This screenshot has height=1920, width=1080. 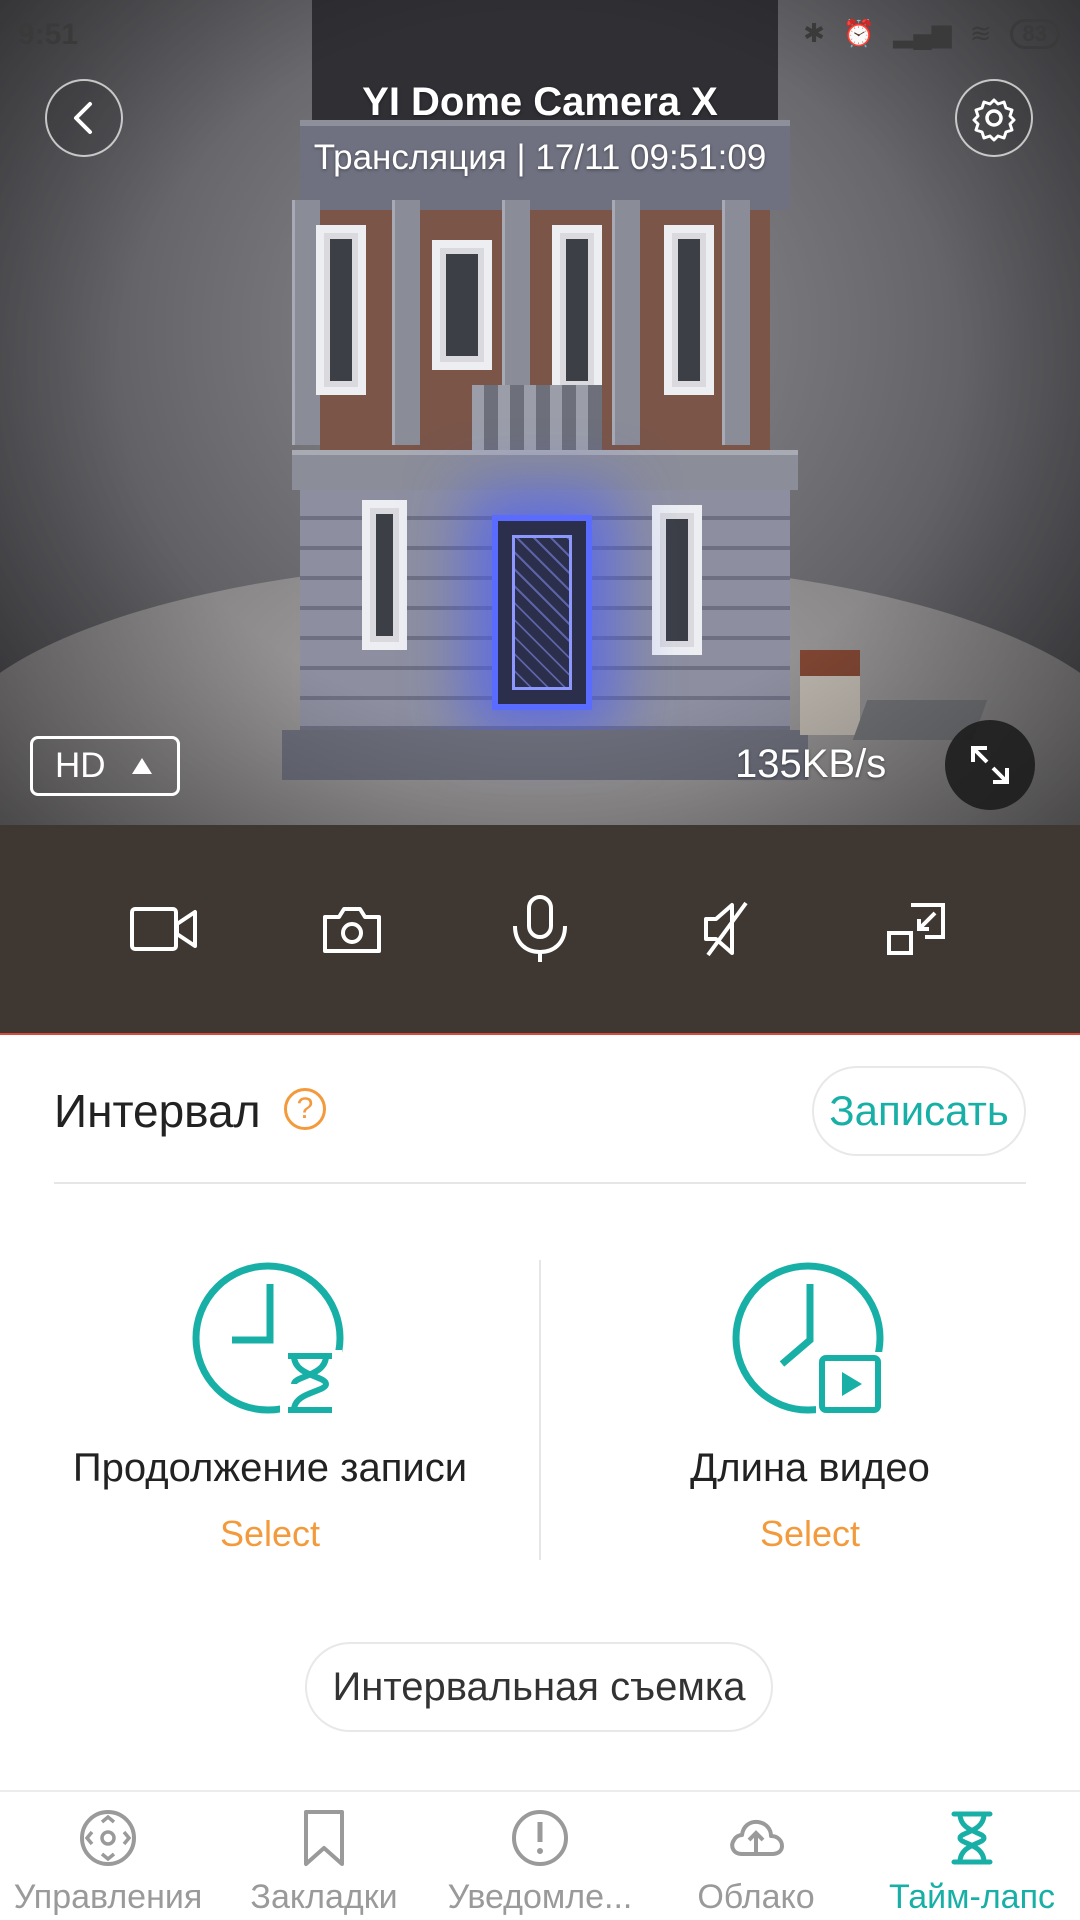 I want to click on settings-button, so click(x=994, y=118).